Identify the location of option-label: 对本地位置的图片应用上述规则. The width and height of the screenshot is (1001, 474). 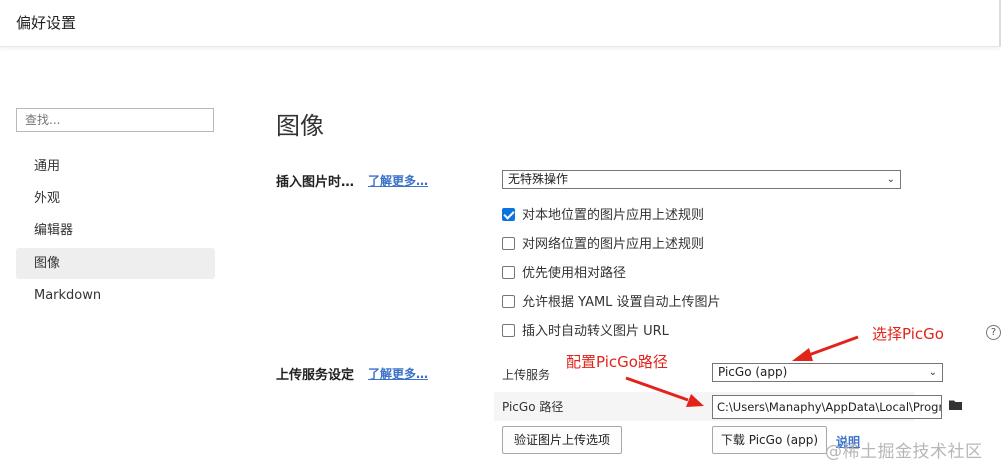
(613, 215).